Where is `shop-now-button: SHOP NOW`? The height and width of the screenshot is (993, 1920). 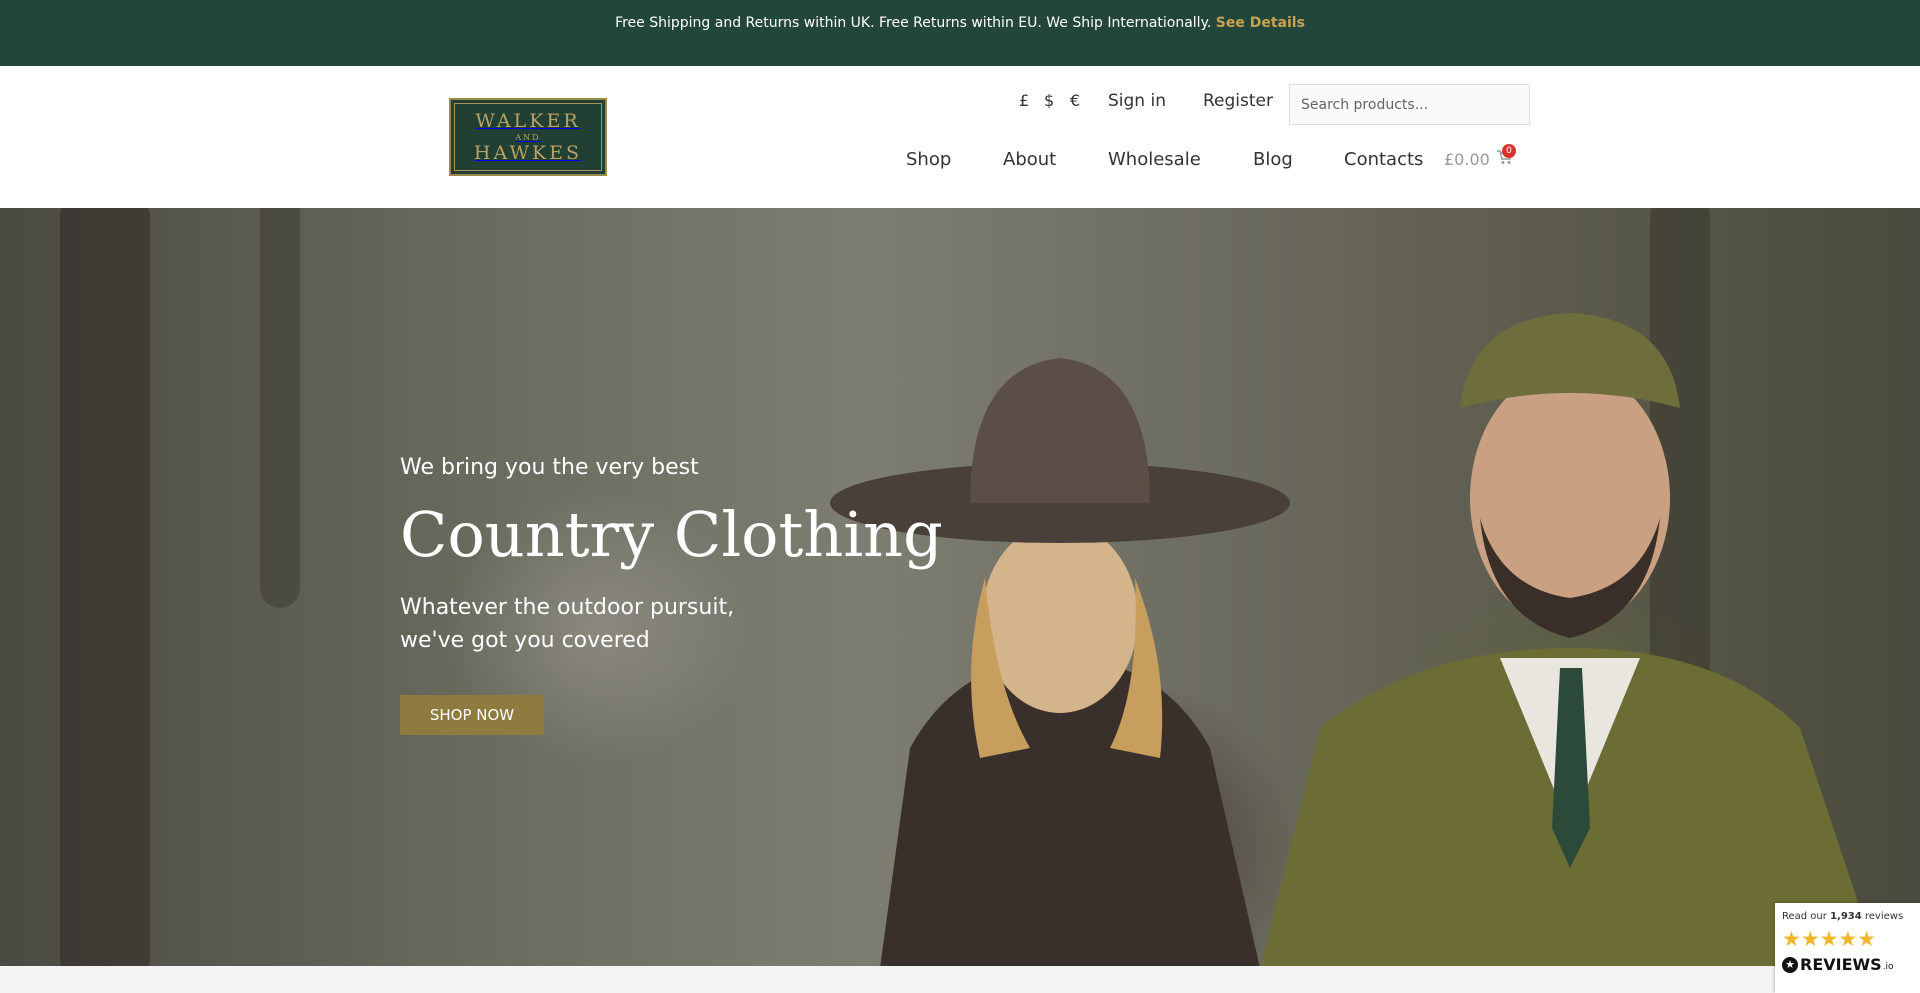 shop-now-button: SHOP NOW is located at coordinates (472, 715).